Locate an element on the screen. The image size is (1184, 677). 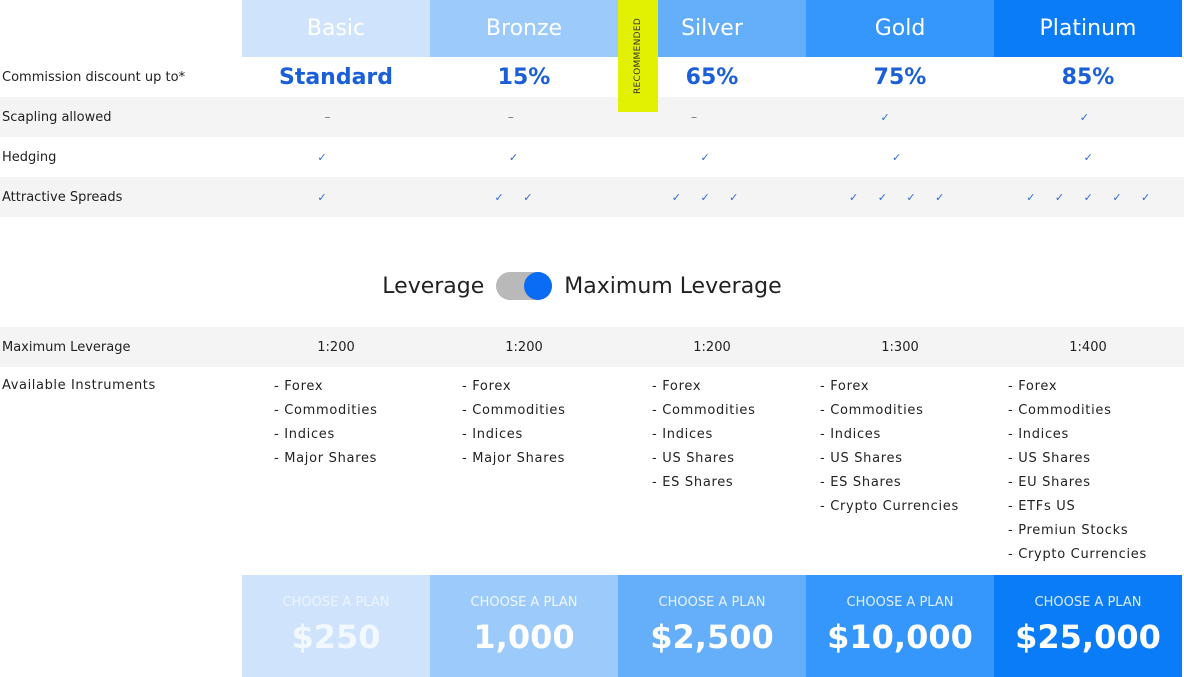
instrument-item: - EU Shares is located at coordinates (1049, 482).